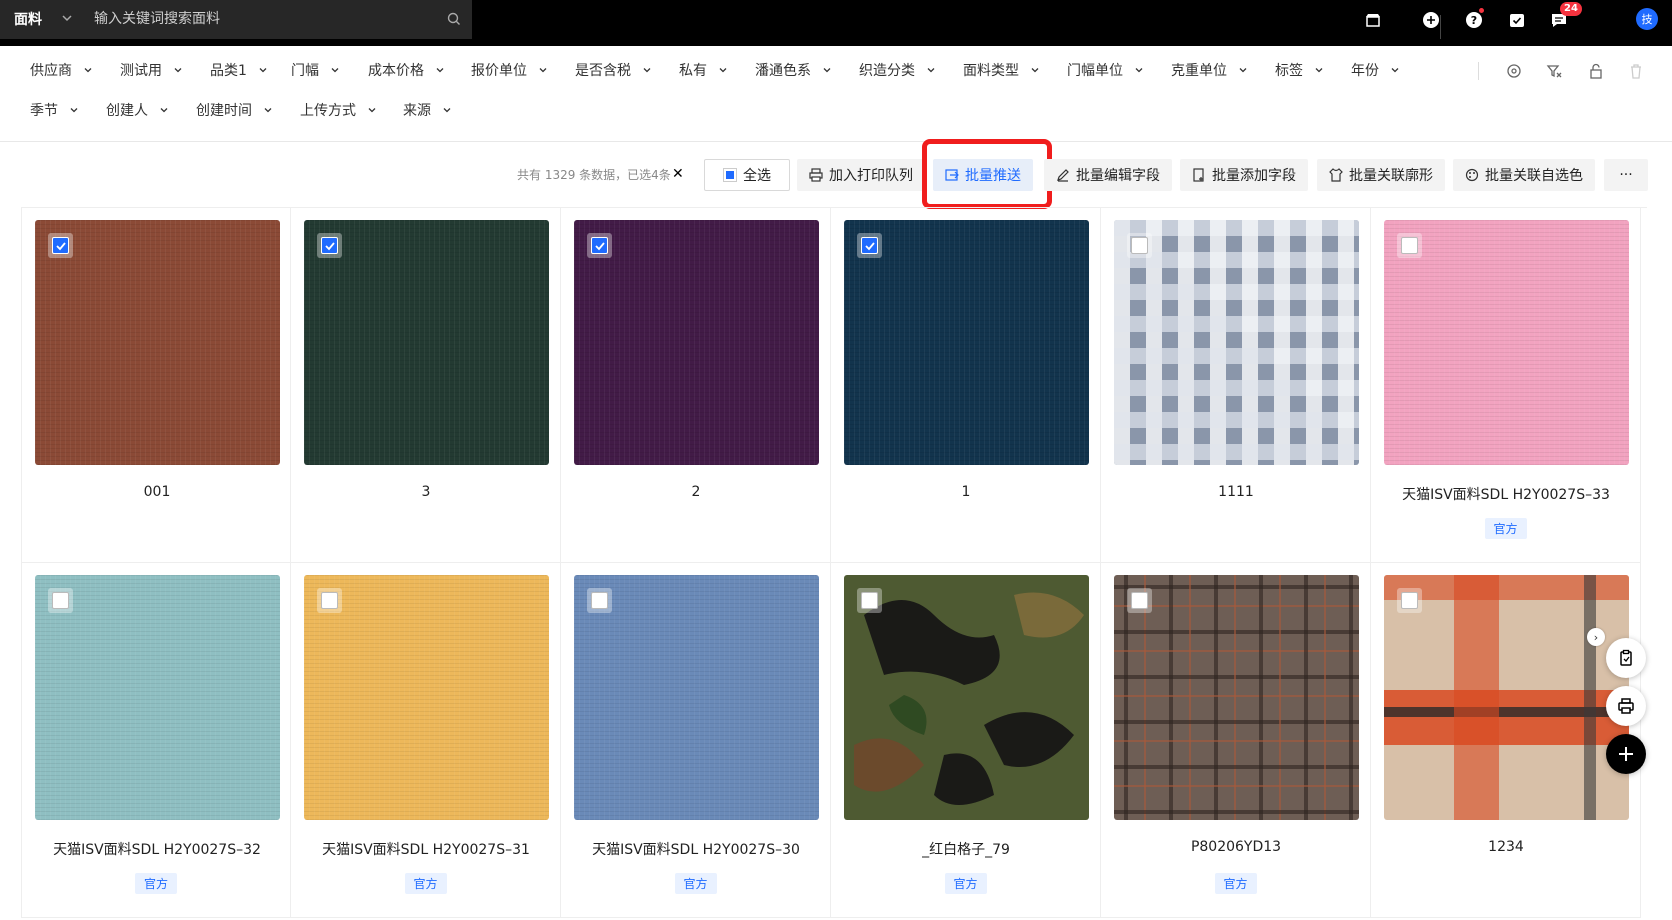  What do you see at coordinates (614, 70) in the screenshot?
I see `filter-dropdown: 是否含税` at bounding box center [614, 70].